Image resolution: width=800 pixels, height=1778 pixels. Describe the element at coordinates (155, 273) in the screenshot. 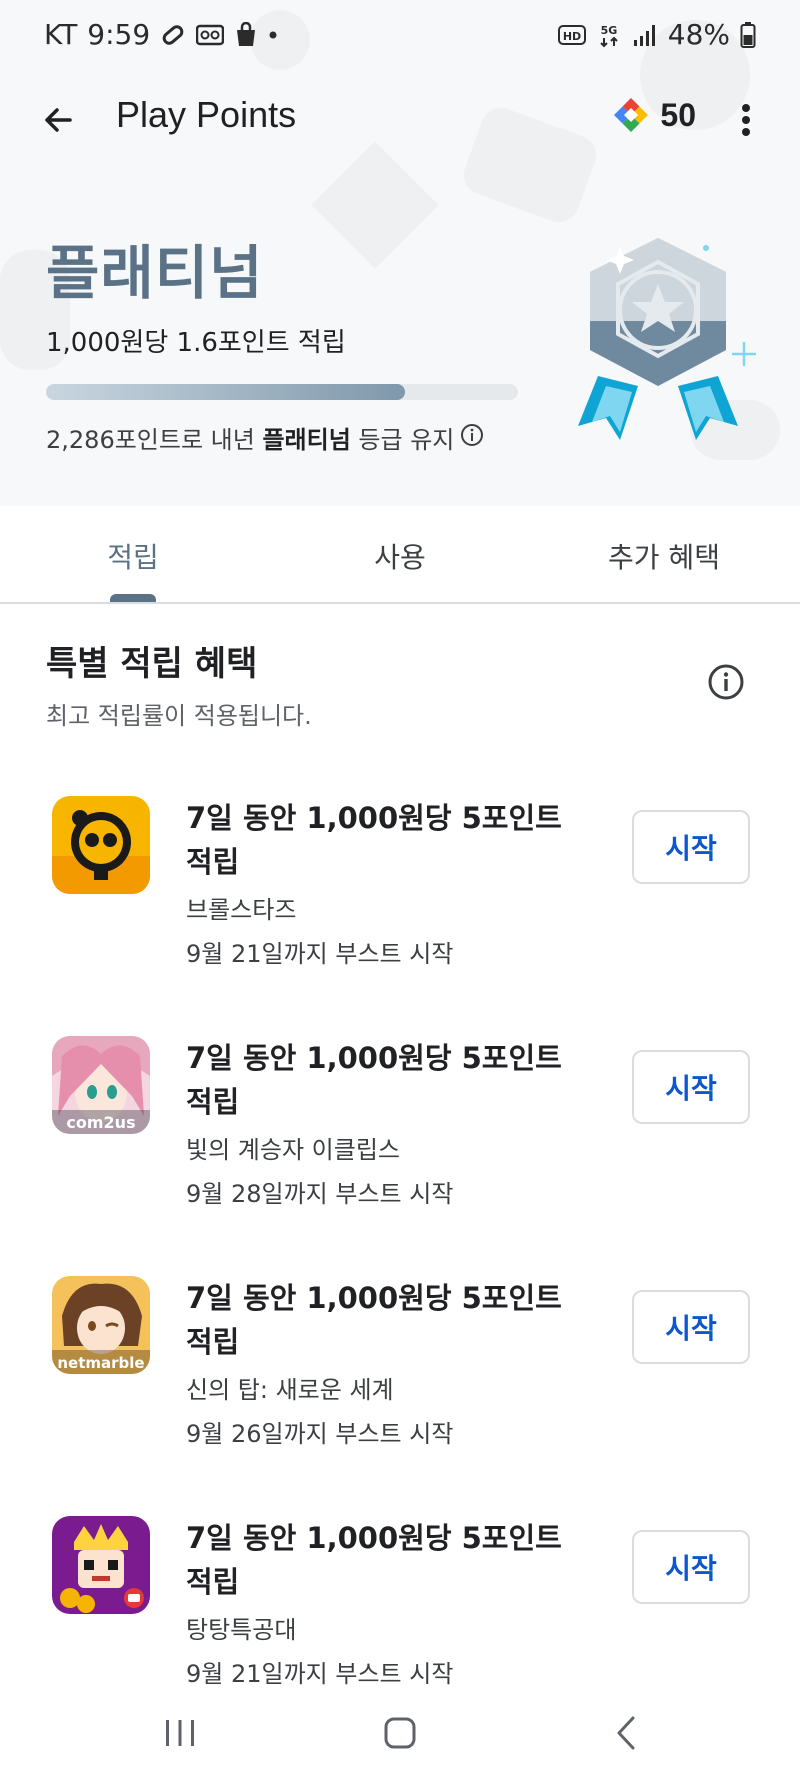

I see `tier-name: 플래티넘` at that location.